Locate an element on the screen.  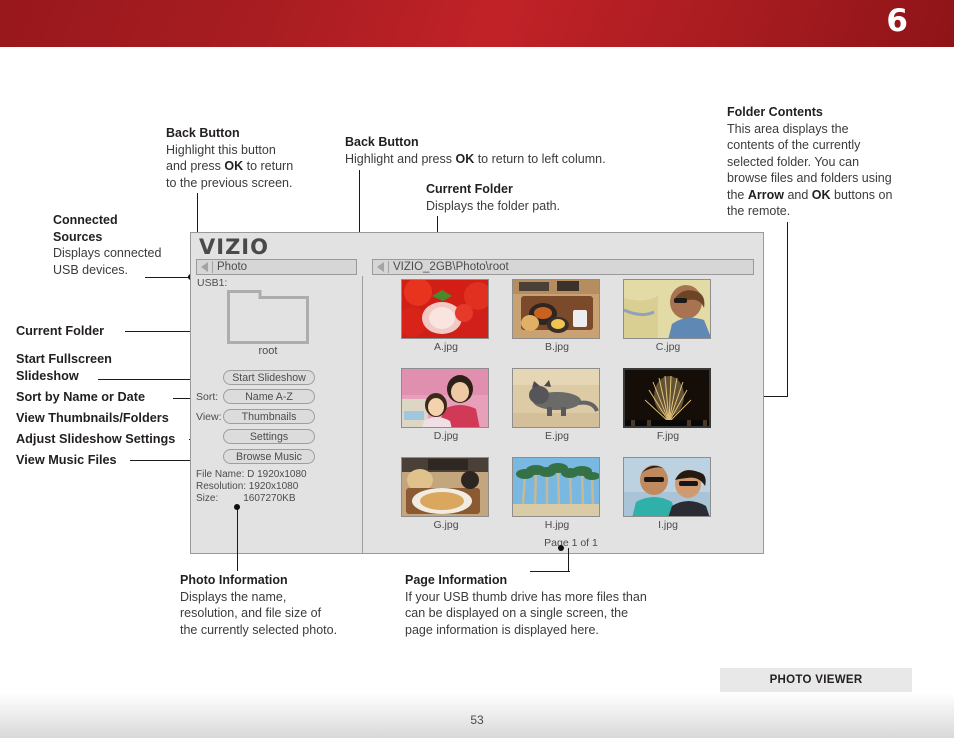
callout-current-folder-top: Current Folder Displays the folder path. is located at coordinates (541, 197).